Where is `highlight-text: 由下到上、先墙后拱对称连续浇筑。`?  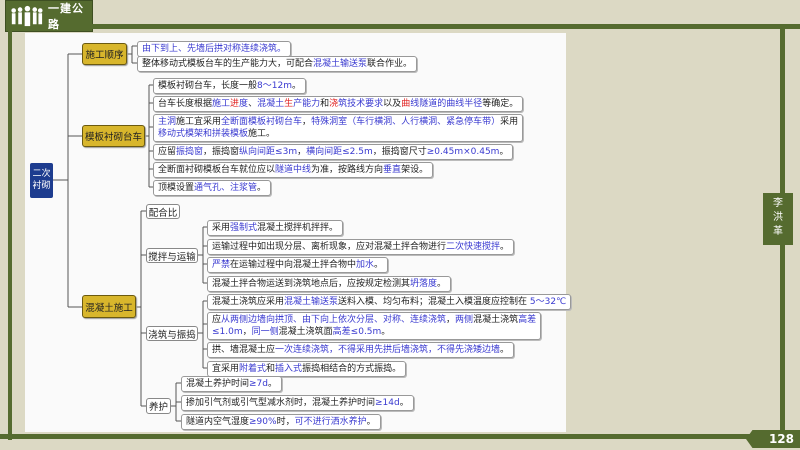 highlight-text: 由下到上、先墙后拱对称连续浇筑。 is located at coordinates (214, 49).